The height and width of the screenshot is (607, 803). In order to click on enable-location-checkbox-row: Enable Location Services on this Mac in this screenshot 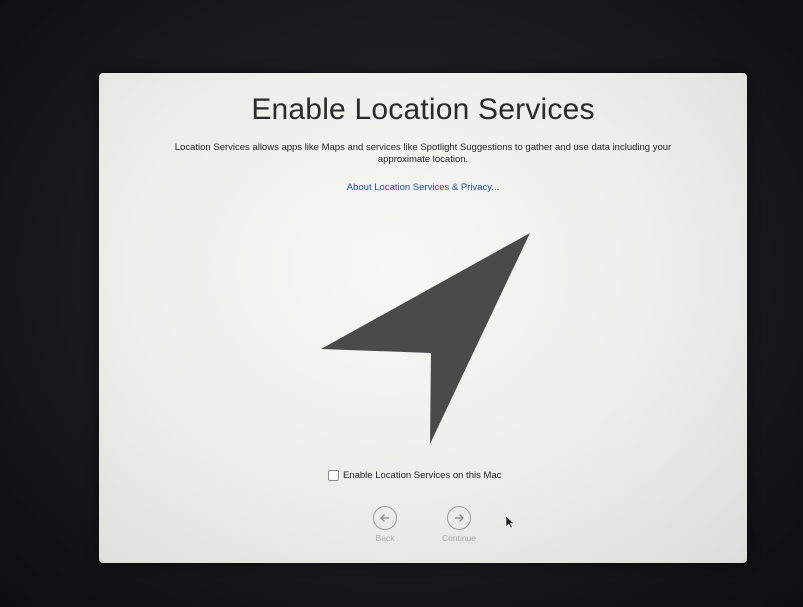, I will do `click(414, 475)`.